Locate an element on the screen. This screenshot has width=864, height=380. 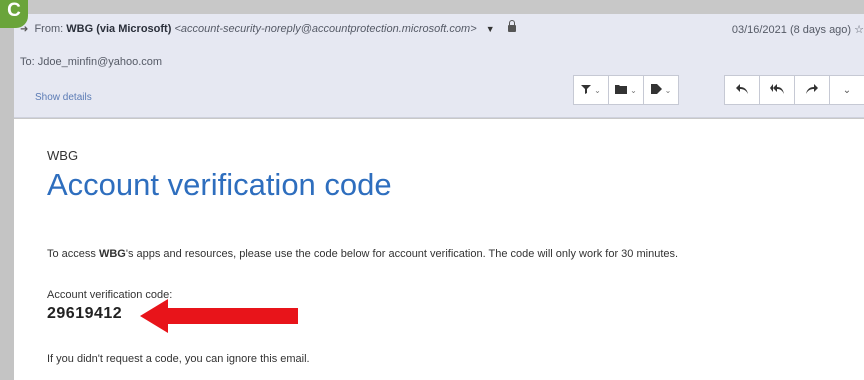
toolbar-organize: ⌄ ⌄ ⌄ is located at coordinates (626, 90).